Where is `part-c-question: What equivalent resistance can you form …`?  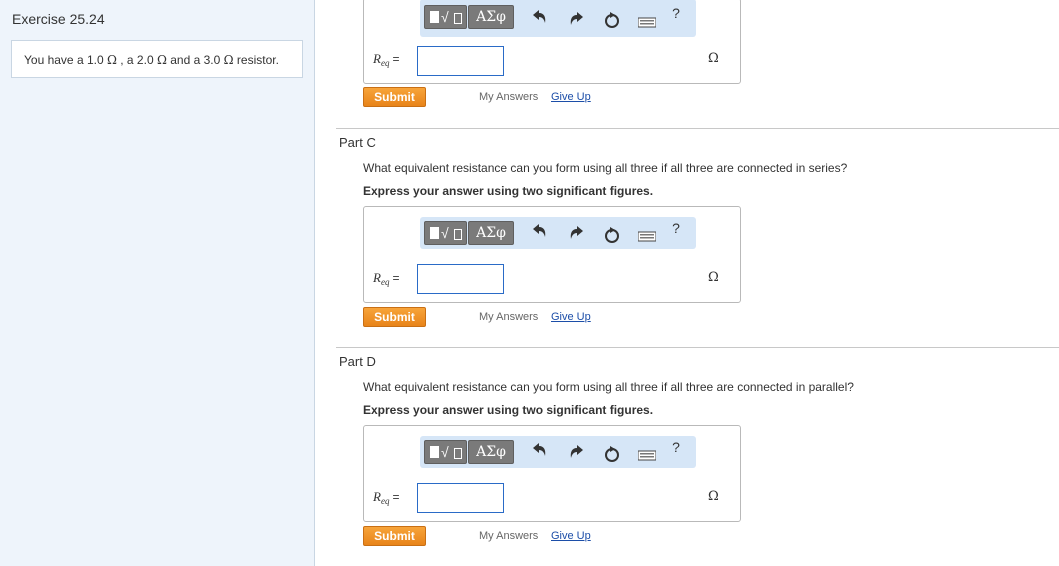 part-c-question: What equivalent resistance can you form … is located at coordinates (605, 168).